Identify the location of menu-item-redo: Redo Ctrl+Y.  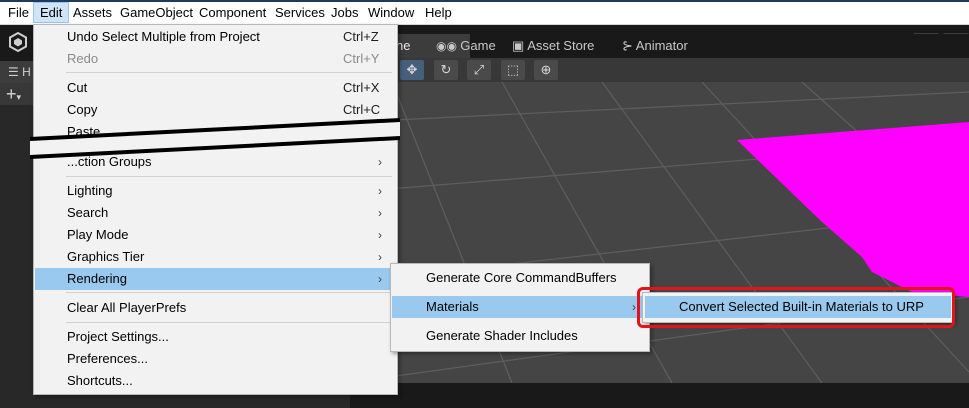
(215, 59).